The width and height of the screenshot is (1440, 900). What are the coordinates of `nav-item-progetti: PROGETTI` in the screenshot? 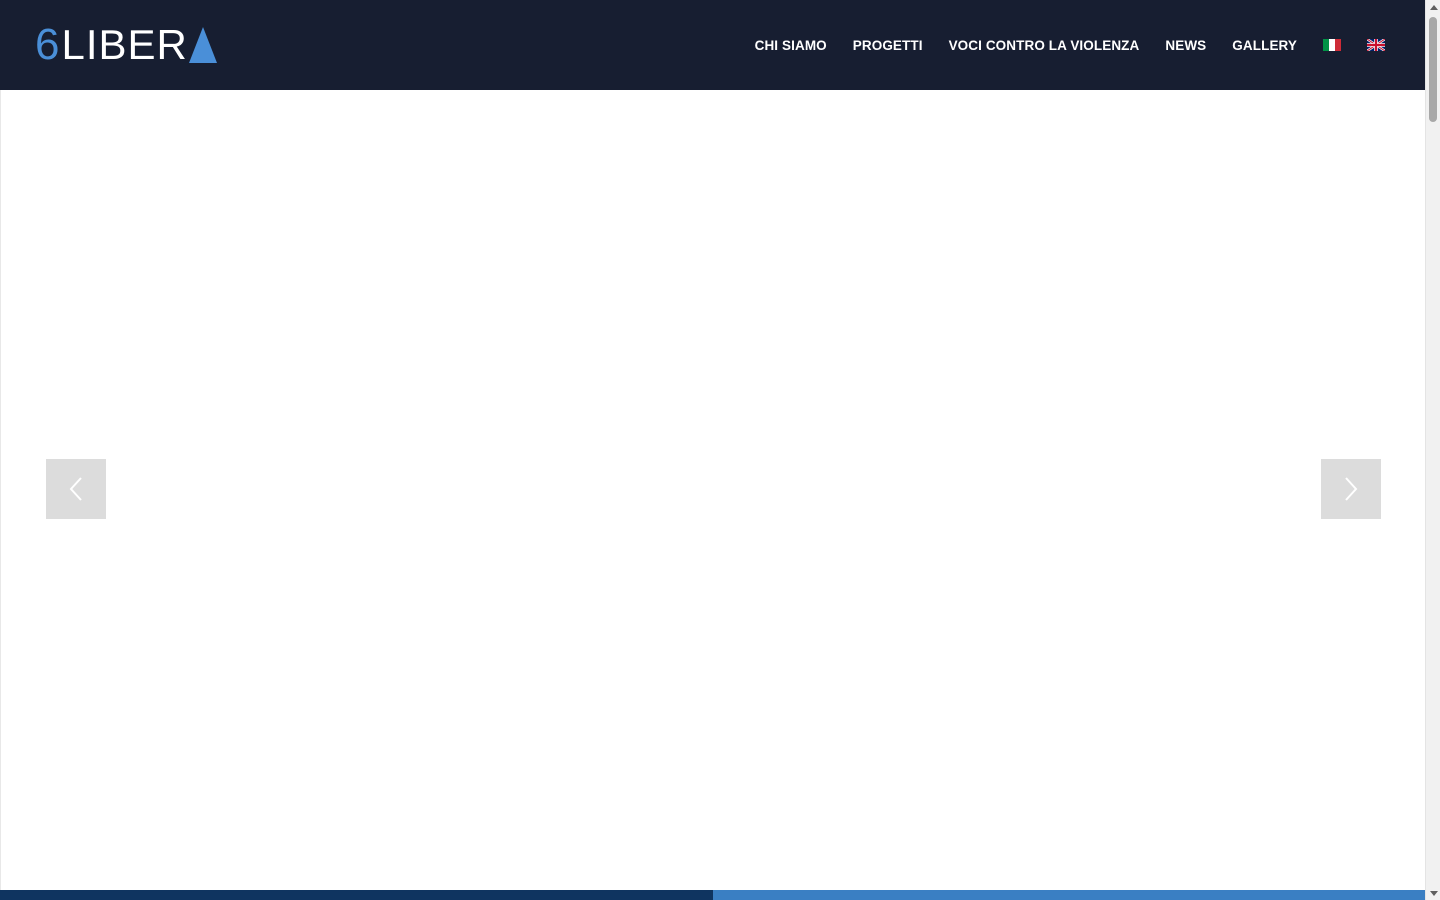 It's located at (888, 45).